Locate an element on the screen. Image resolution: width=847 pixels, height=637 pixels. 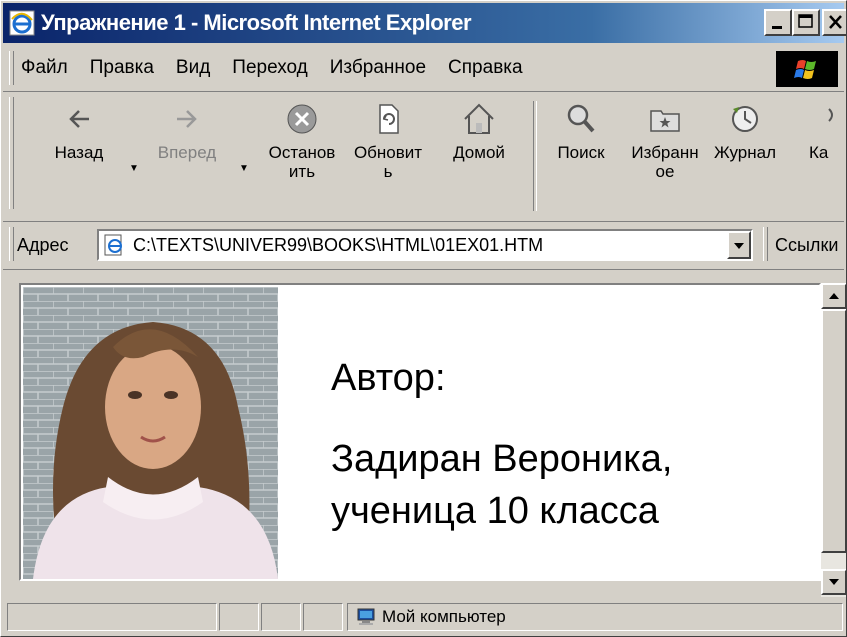
address-dropdown-button is located at coordinates (739, 245).